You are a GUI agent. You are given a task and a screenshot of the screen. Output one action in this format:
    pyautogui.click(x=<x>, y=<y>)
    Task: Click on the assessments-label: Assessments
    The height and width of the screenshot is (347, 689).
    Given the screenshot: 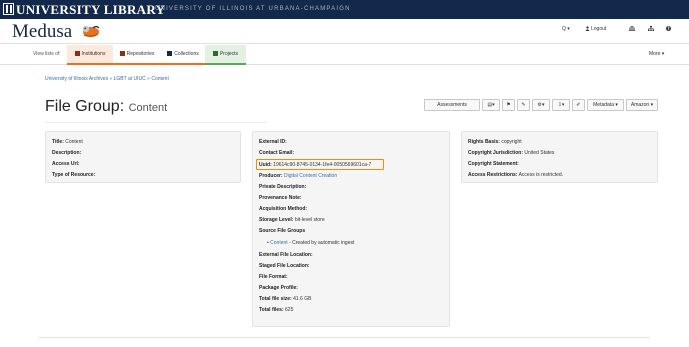 What is the action you would take?
    pyautogui.click(x=452, y=105)
    